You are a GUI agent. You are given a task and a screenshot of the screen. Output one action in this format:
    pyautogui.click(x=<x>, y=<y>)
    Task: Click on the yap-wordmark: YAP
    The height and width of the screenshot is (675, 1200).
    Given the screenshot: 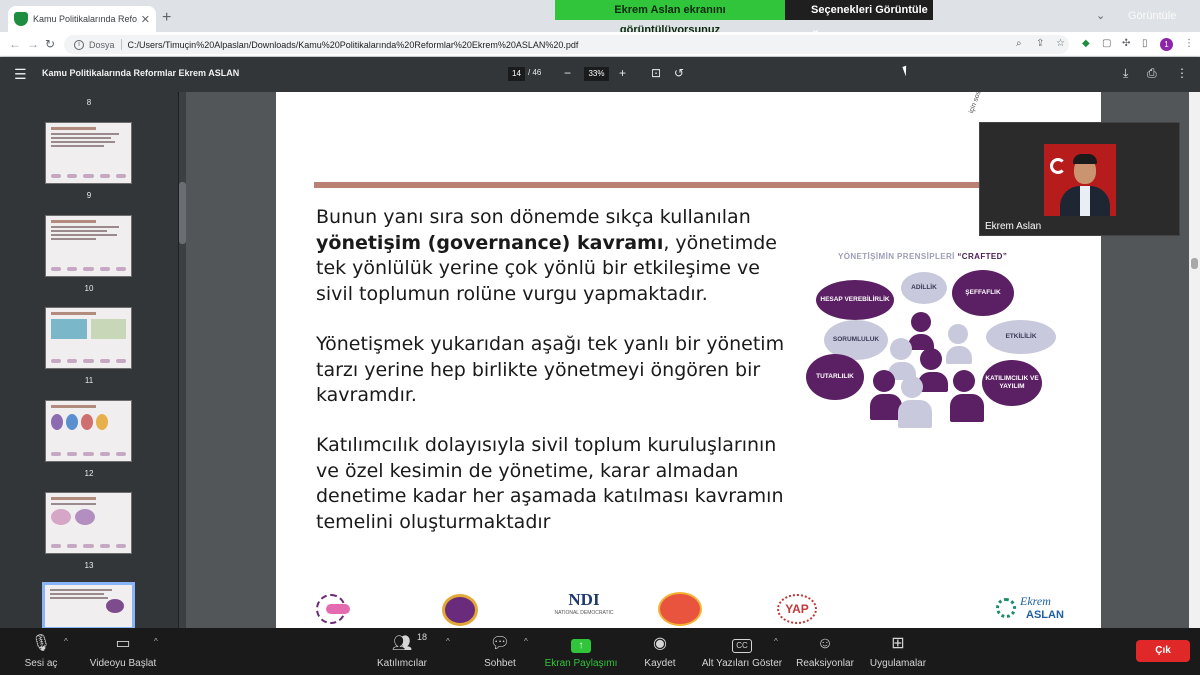 What is the action you would take?
    pyautogui.click(x=797, y=609)
    